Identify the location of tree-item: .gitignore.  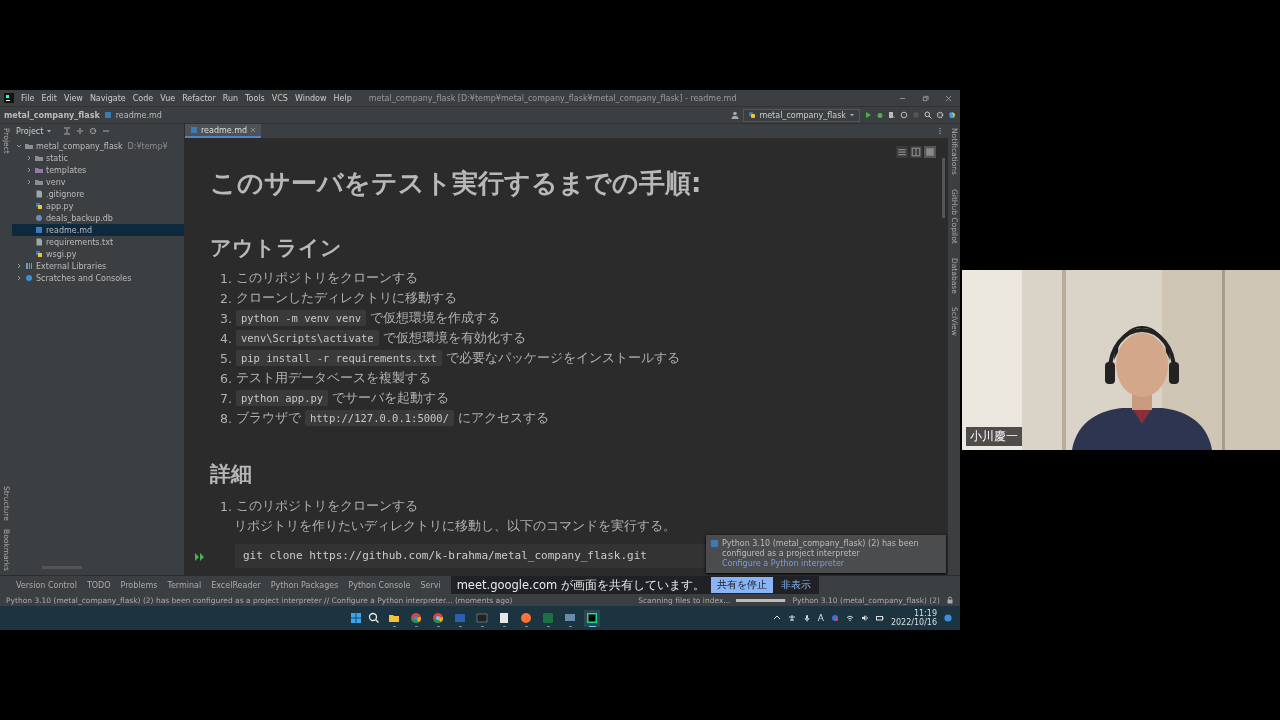
(98, 194).